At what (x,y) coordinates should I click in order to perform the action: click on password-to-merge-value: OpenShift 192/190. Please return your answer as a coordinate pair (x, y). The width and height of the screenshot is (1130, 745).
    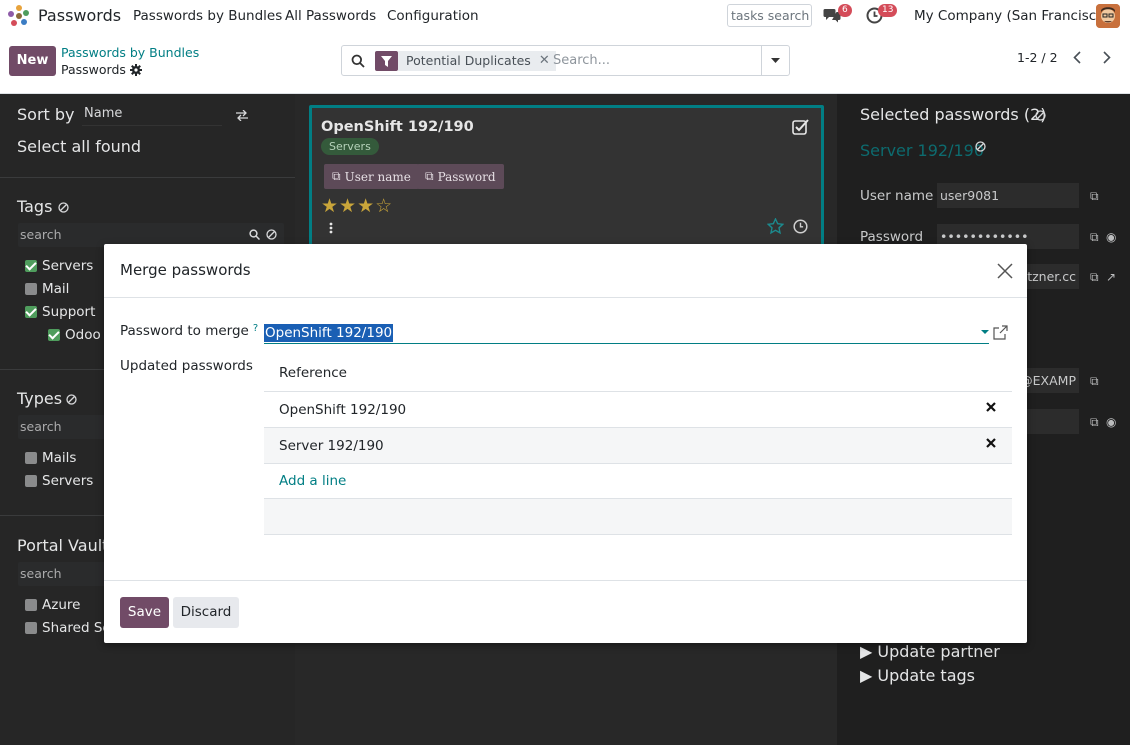
    Looking at the image, I should click on (329, 333).